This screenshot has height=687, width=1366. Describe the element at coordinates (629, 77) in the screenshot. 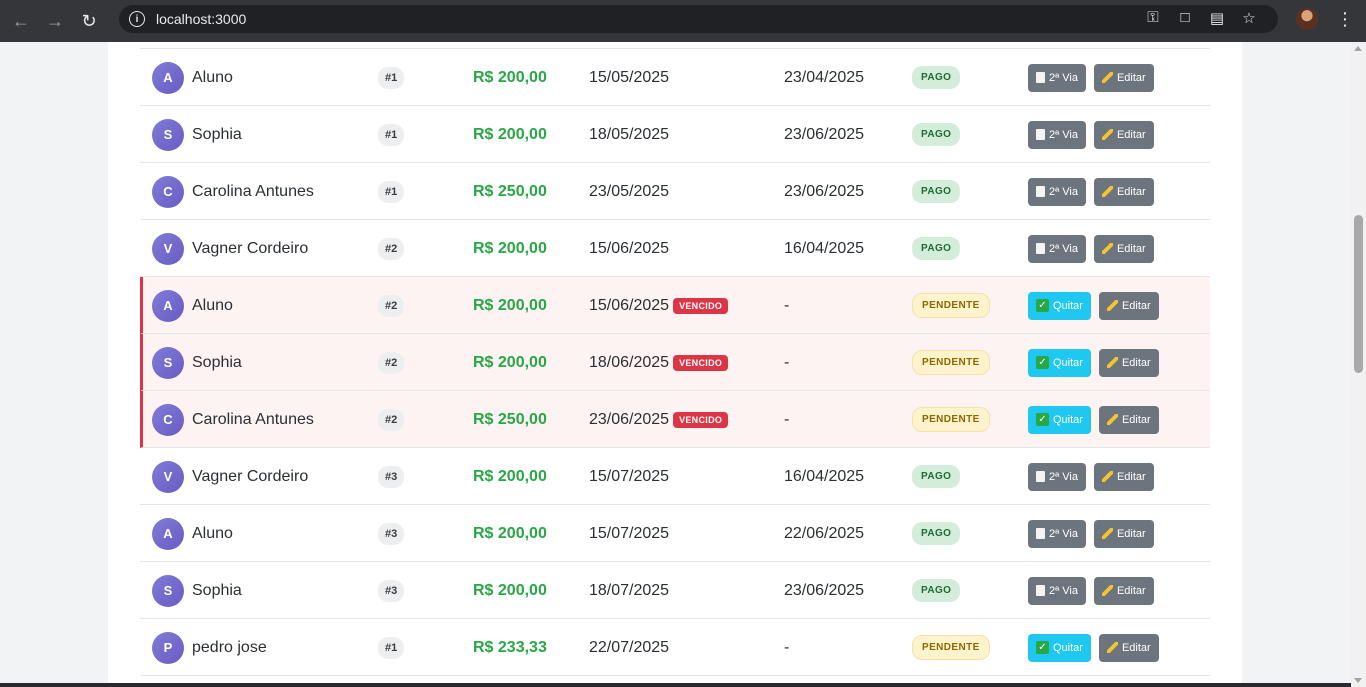

I see `due-date: 15/05/2025` at that location.